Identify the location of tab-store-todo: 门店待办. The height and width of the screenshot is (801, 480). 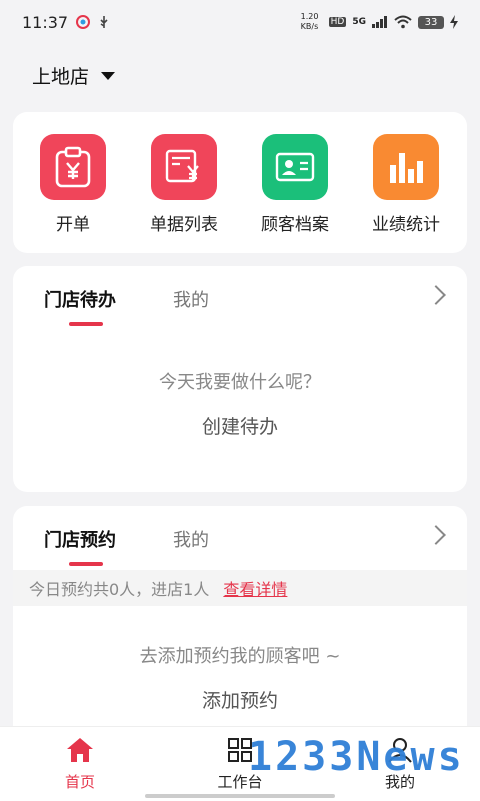
(80, 299).